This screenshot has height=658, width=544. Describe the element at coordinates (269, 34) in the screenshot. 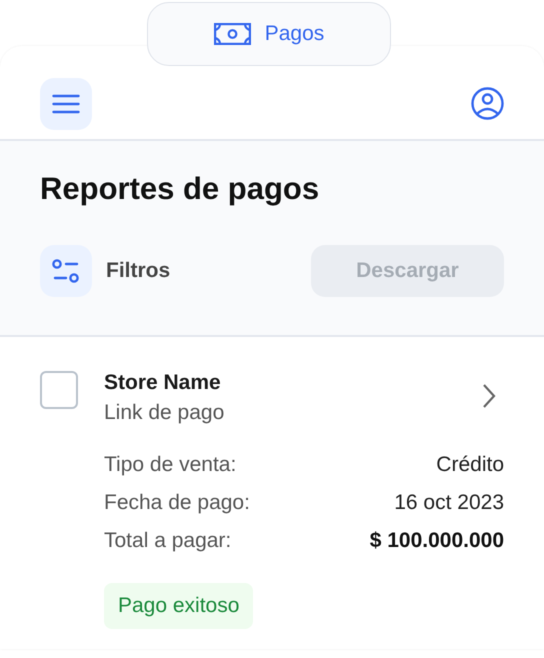

I see `payments-tab: Pagos` at that location.